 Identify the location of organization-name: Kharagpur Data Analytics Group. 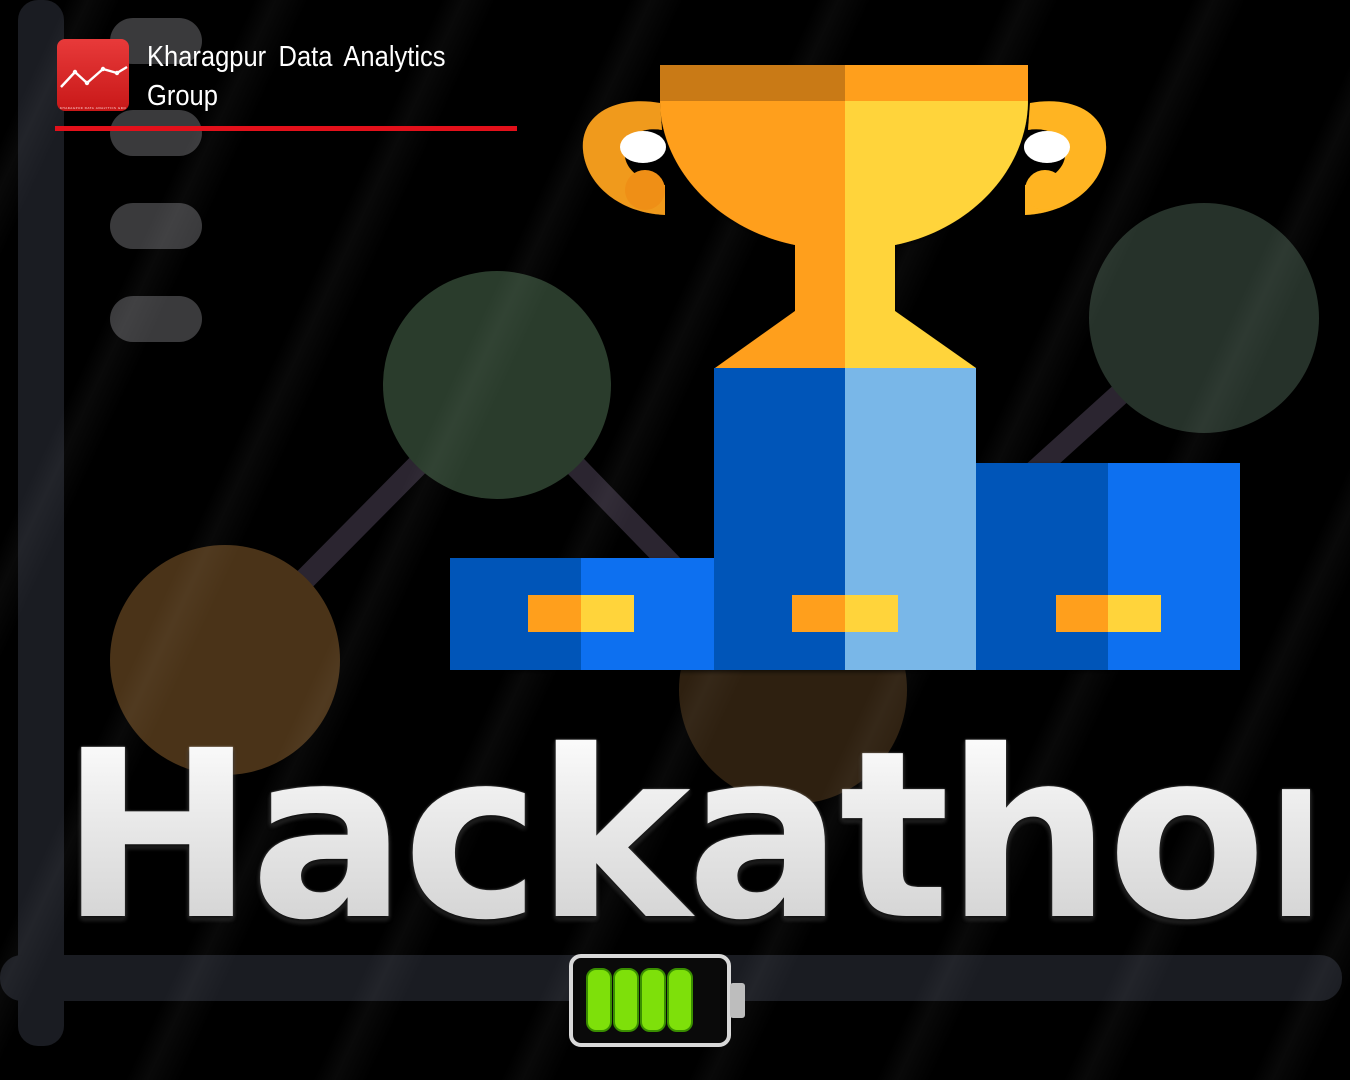
(296, 76).